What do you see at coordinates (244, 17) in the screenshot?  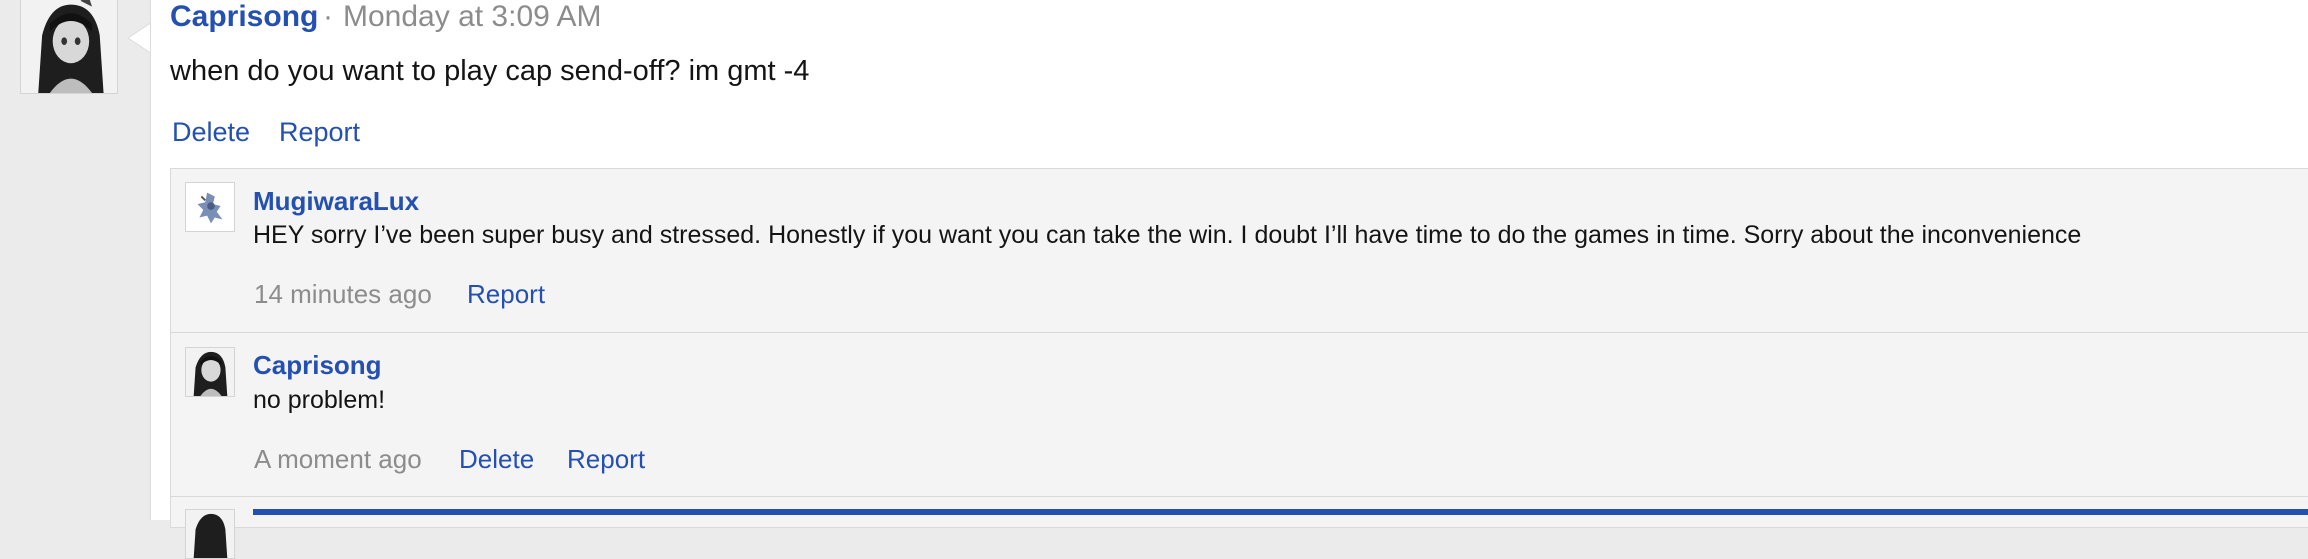 I see `post-author-username: Caprisong` at bounding box center [244, 17].